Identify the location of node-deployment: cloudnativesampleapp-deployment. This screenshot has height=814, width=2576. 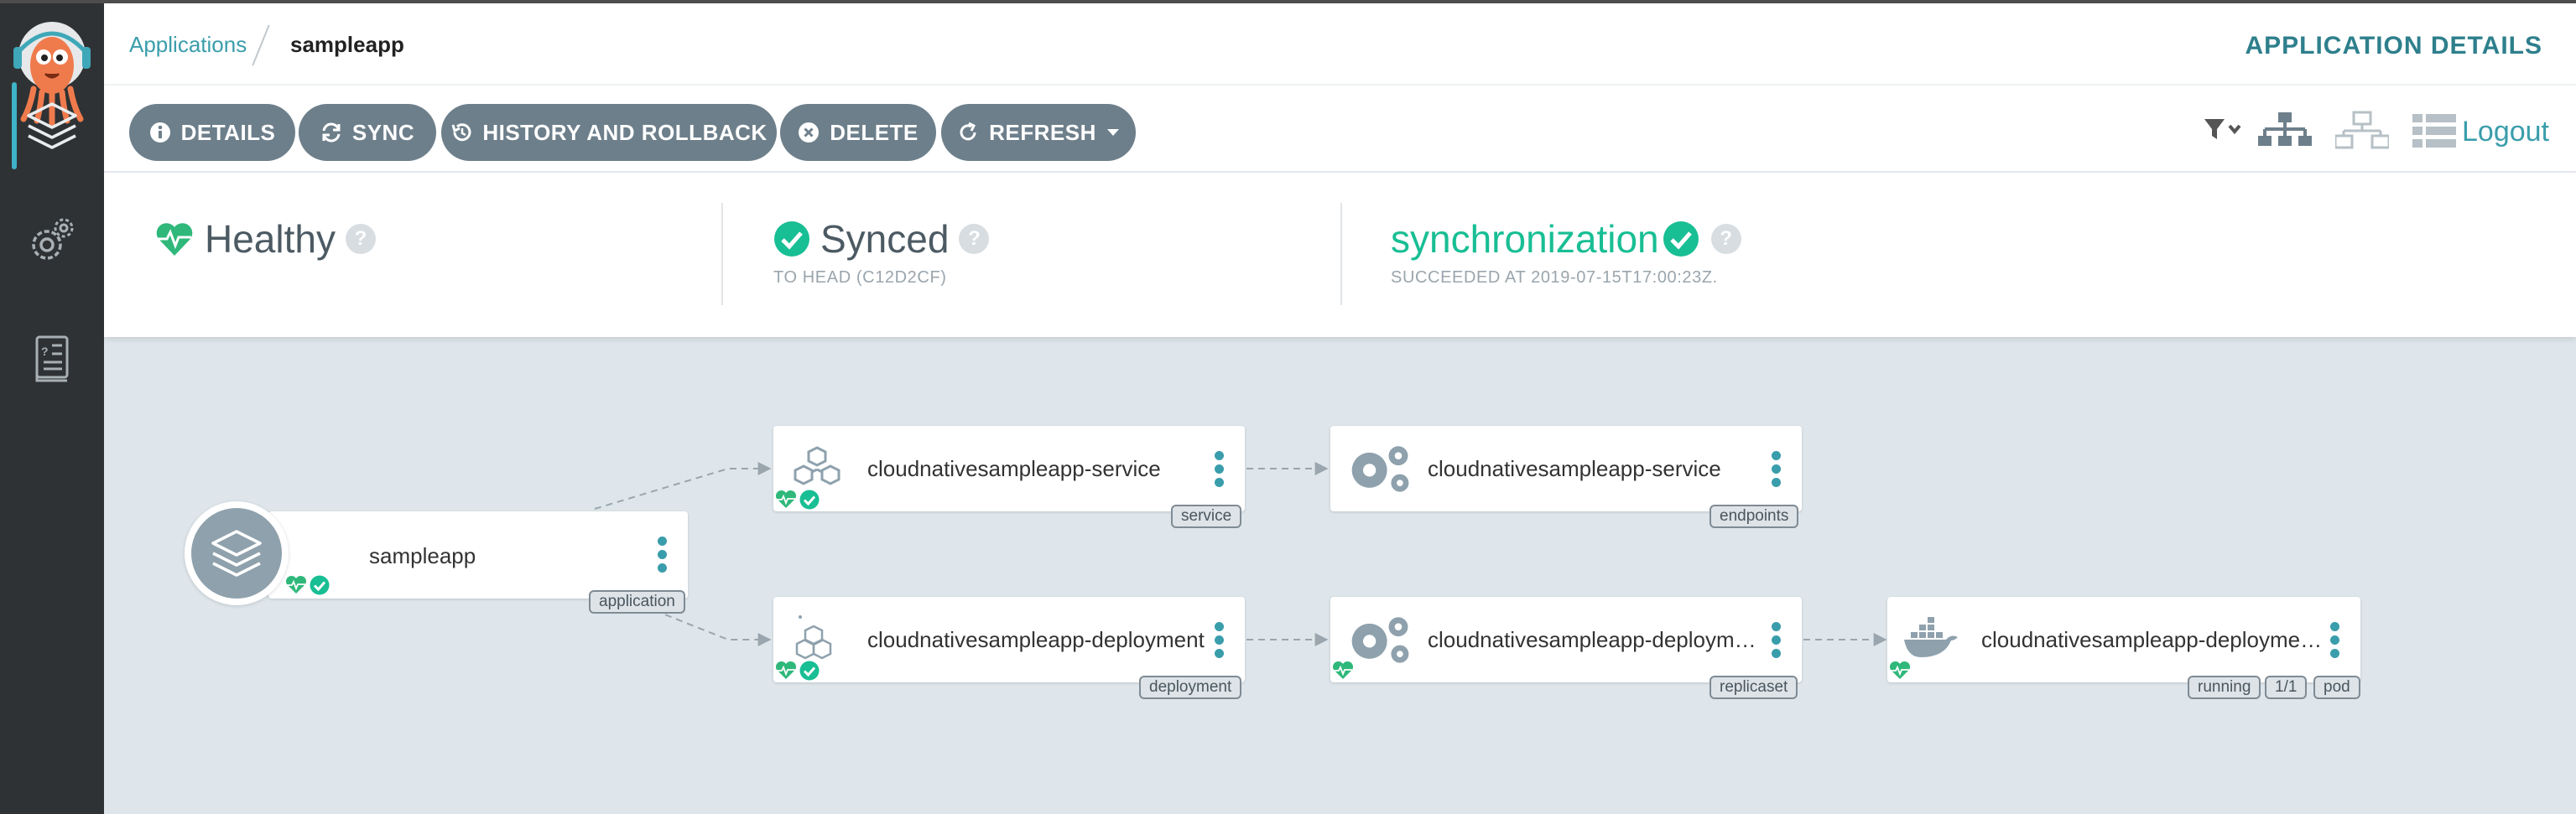
(1009, 640).